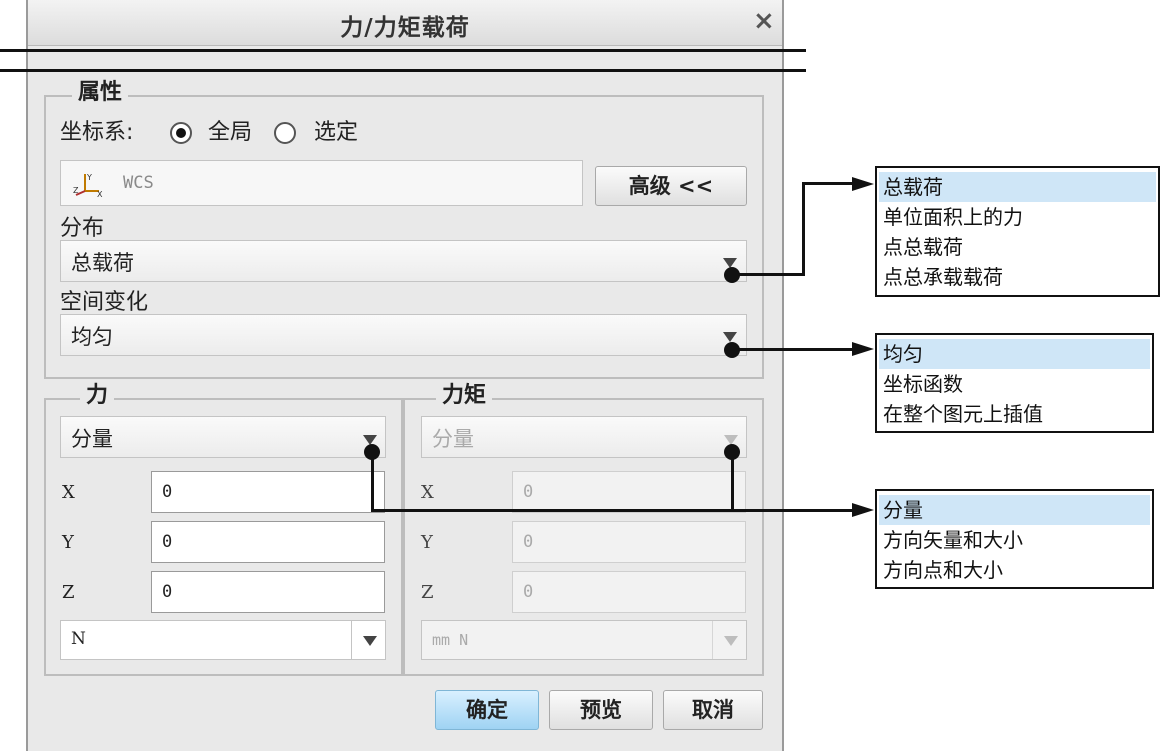  I want to click on moment-y-label: Y, so click(427, 542).